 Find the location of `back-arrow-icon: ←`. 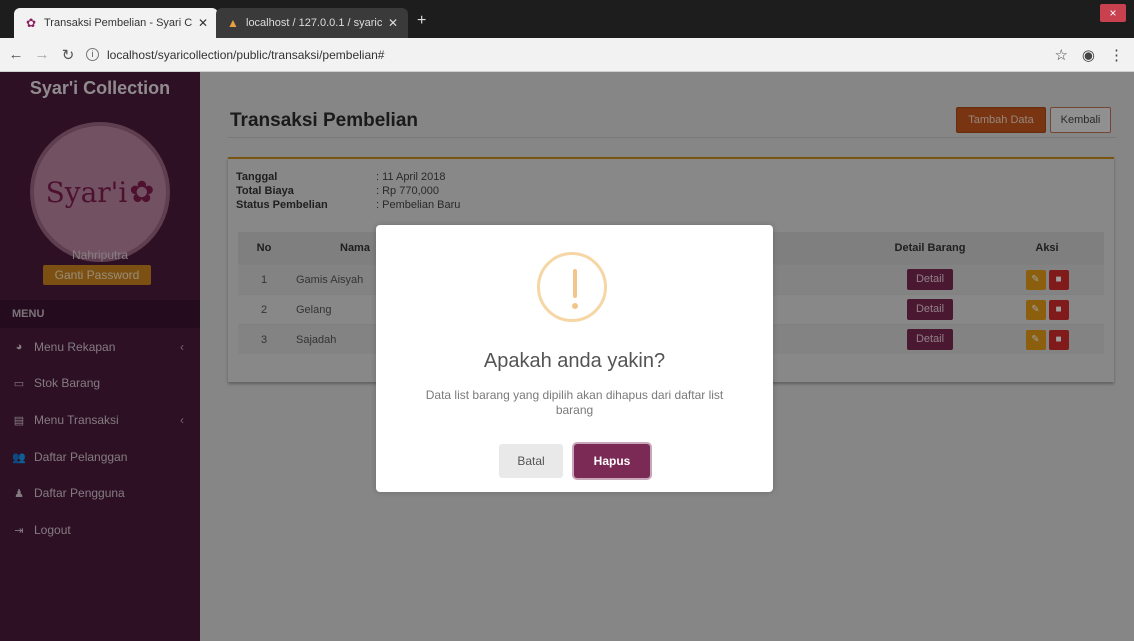

back-arrow-icon: ← is located at coordinates (16, 54).